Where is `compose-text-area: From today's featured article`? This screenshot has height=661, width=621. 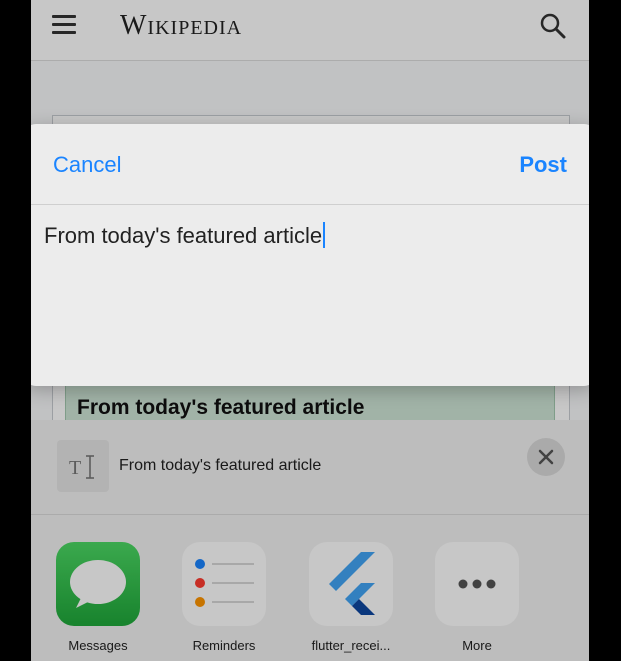 compose-text-area: From today's featured article is located at coordinates (185, 235).